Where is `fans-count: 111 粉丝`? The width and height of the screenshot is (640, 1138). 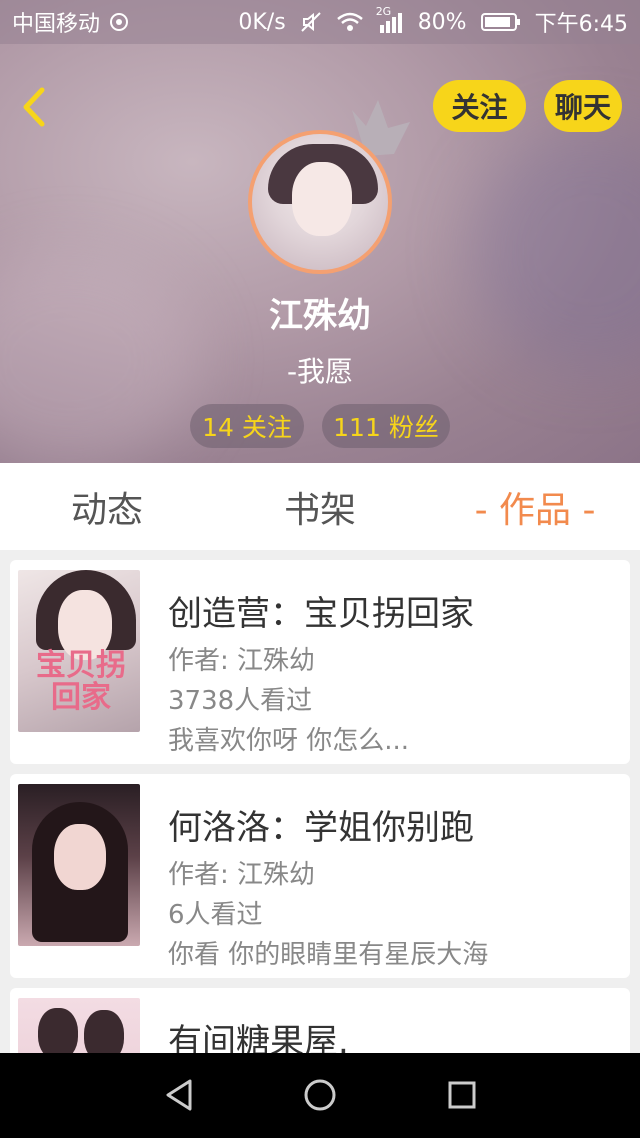 fans-count: 111 粉丝 is located at coordinates (386, 426).